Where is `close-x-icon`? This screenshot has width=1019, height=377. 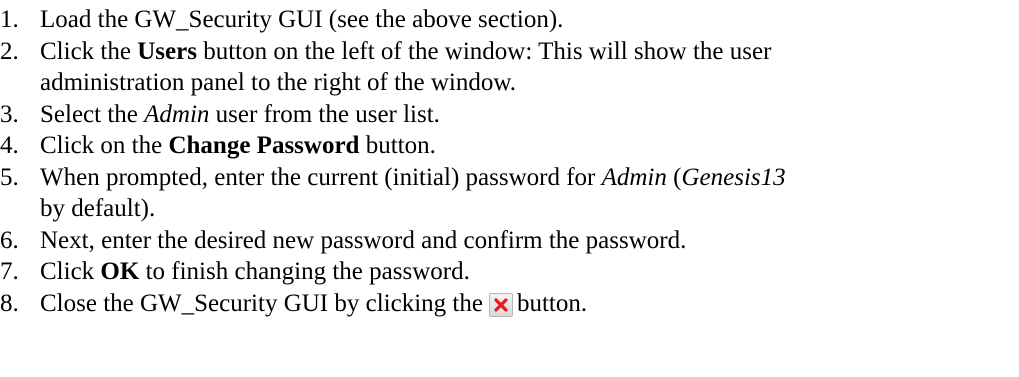 close-x-icon is located at coordinates (500, 304).